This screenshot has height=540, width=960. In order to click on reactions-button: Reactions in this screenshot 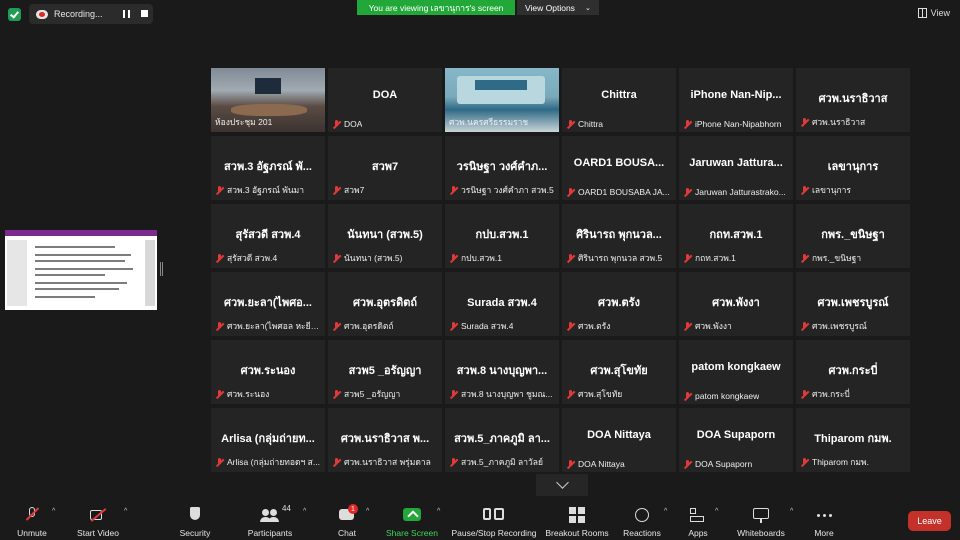, I will do `click(642, 519)`.